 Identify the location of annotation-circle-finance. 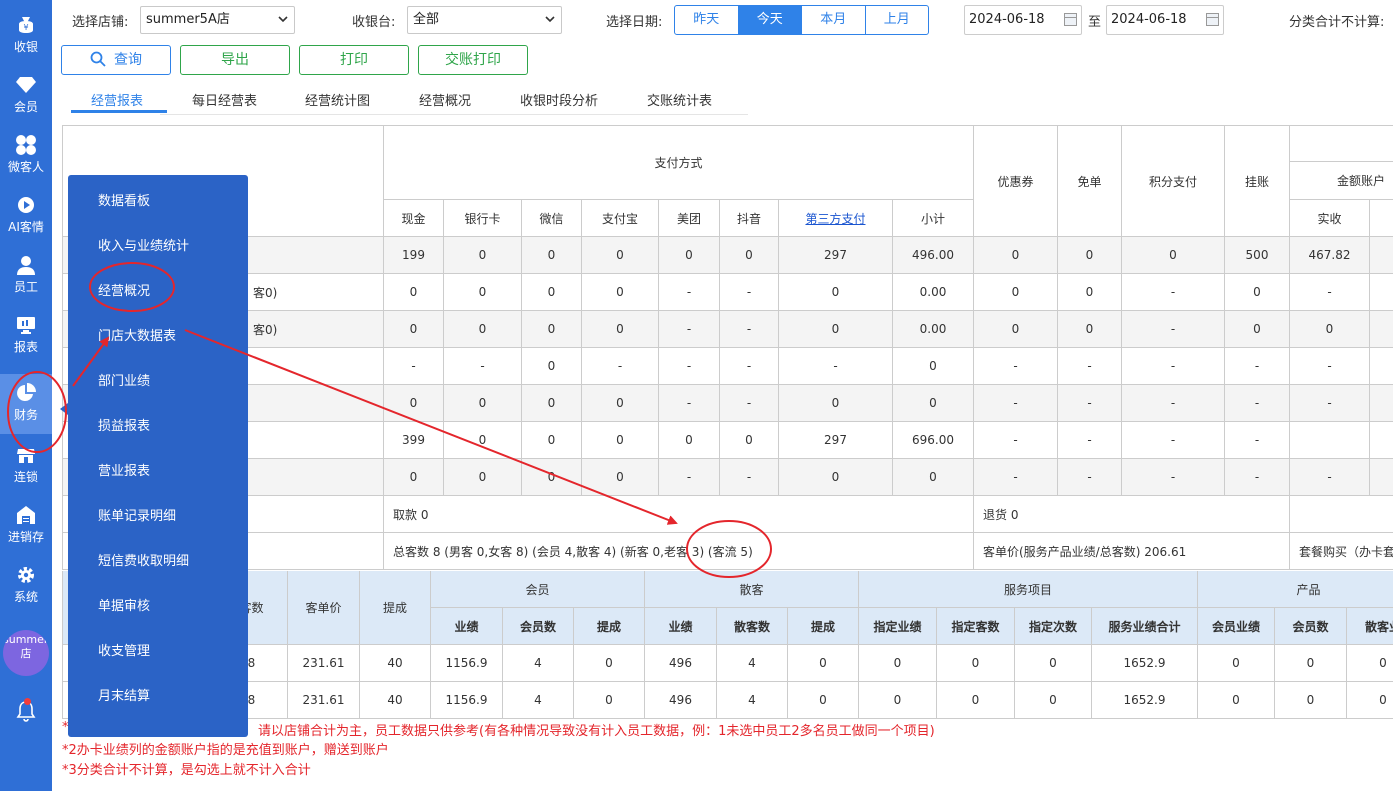
(37, 412).